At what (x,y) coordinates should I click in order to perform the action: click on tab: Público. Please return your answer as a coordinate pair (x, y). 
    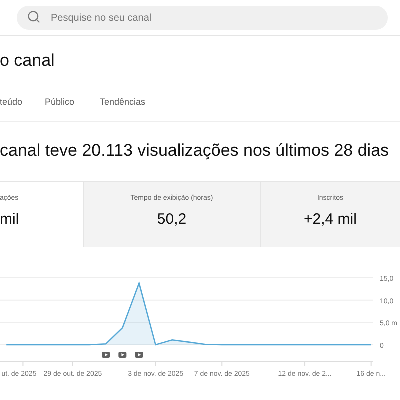
    Looking at the image, I should click on (72, 102).